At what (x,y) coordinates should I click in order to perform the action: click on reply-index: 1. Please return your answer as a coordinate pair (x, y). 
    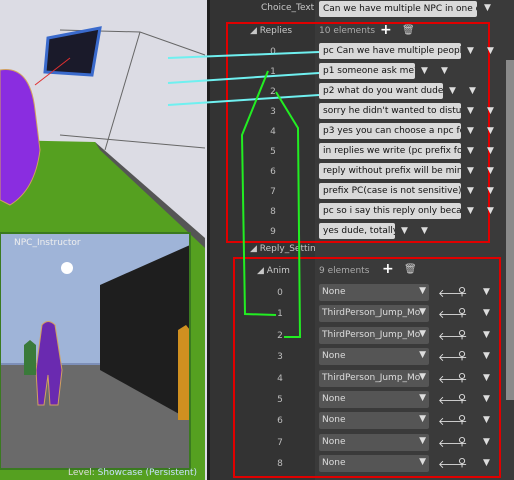
    Looking at the image, I should click on (273, 72).